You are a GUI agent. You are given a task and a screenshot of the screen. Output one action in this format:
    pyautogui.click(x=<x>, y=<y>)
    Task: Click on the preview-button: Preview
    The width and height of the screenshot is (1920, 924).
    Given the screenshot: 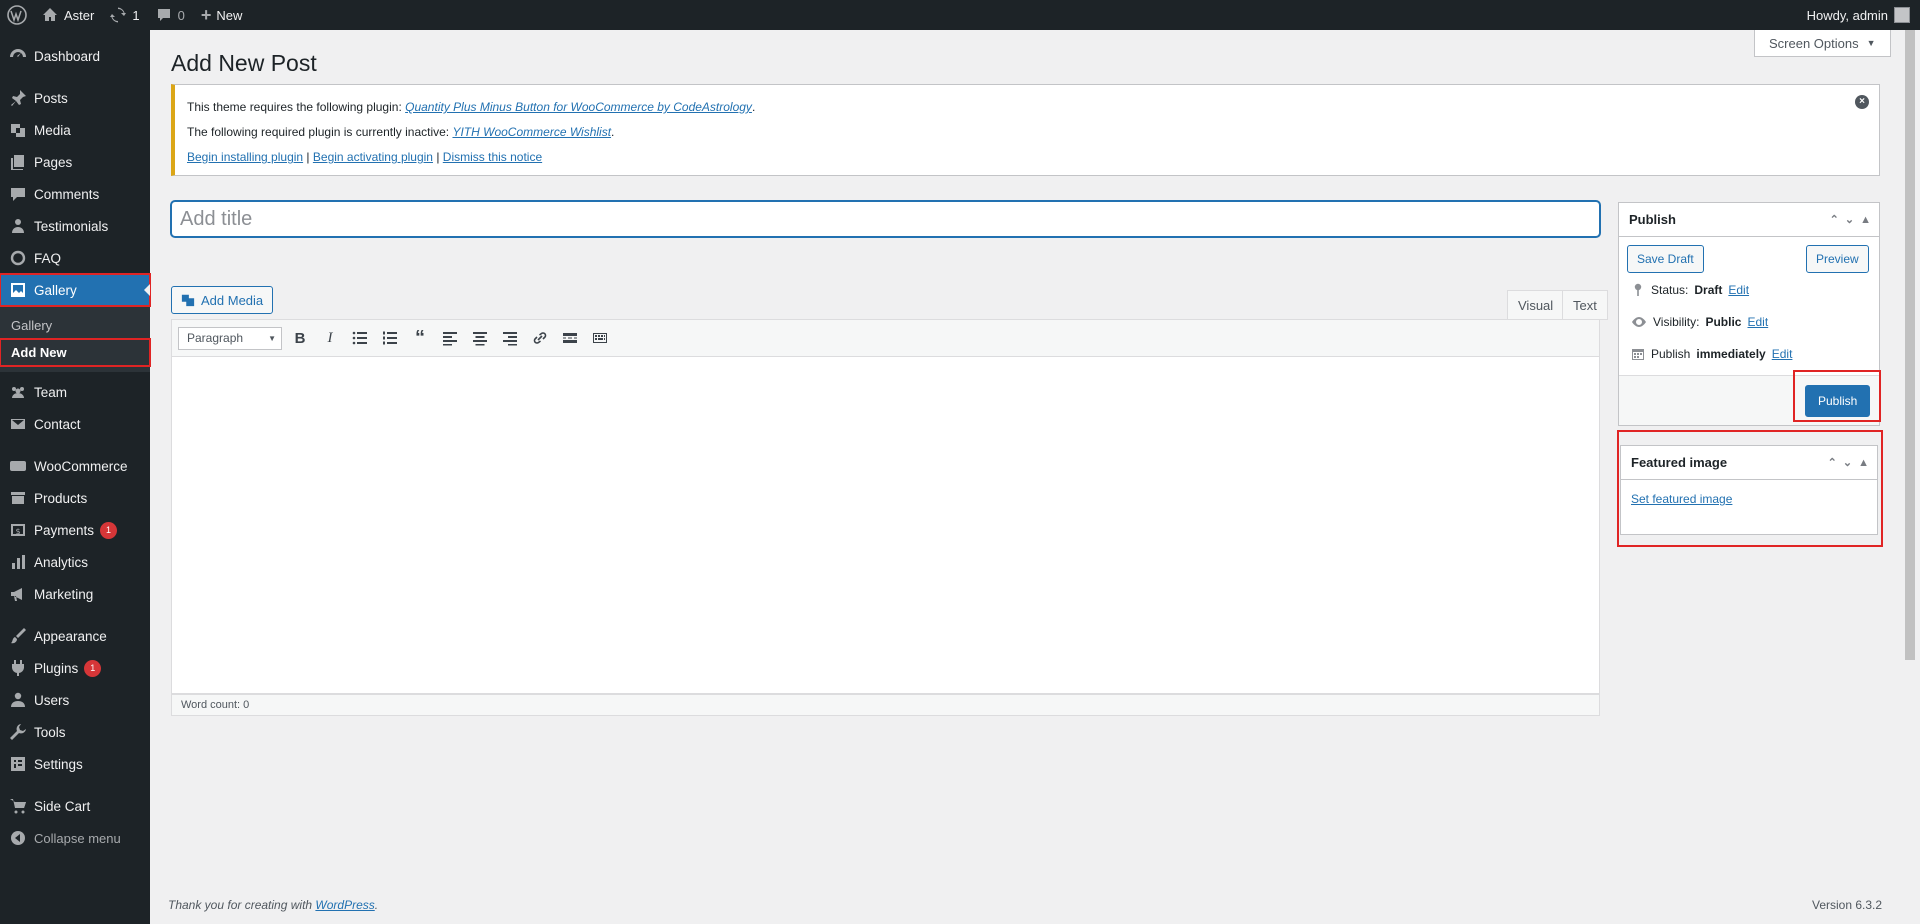 What is the action you would take?
    pyautogui.click(x=1837, y=259)
    